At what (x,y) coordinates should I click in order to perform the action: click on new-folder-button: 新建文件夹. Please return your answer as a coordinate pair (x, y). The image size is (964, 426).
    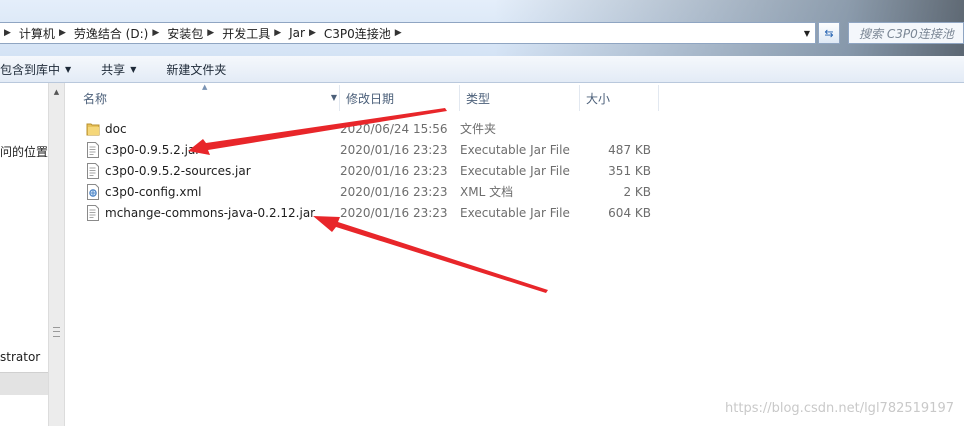
    Looking at the image, I should click on (196, 69).